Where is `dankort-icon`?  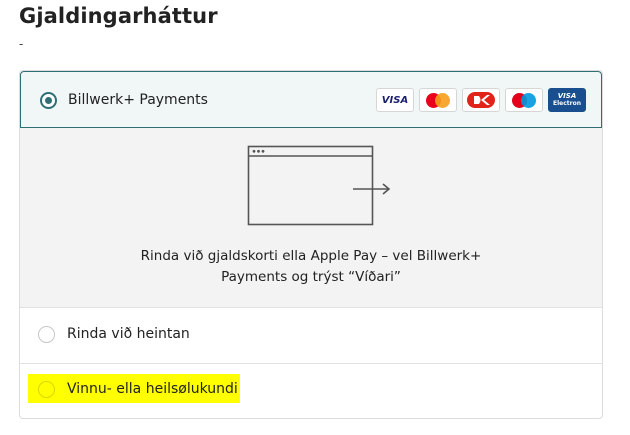
dankort-icon is located at coordinates (481, 100).